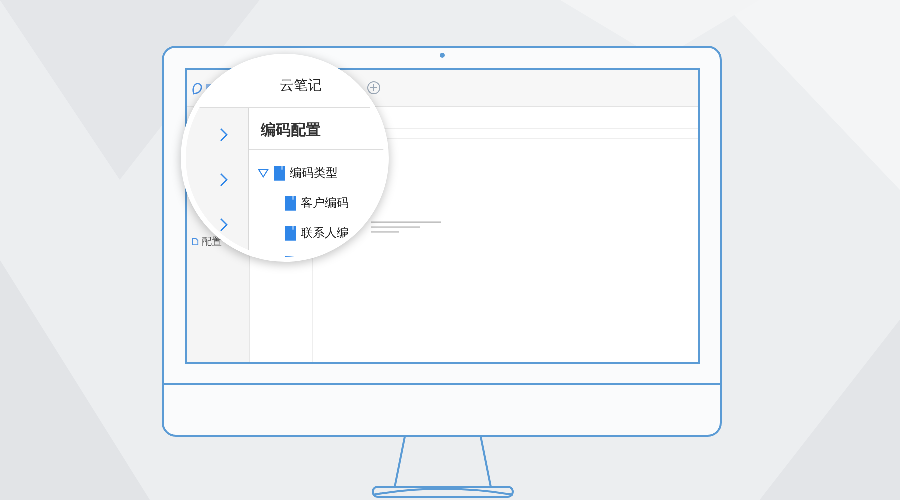  I want to click on expand-triangle-icon, so click(263, 173).